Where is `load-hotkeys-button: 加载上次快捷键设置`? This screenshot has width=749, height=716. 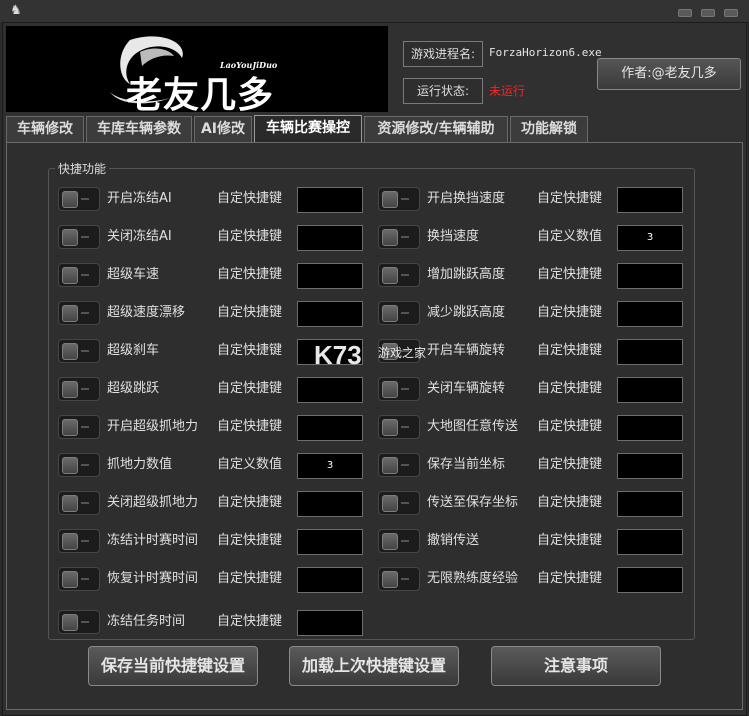
load-hotkeys-button: 加载上次快捷键设置 is located at coordinates (374, 666).